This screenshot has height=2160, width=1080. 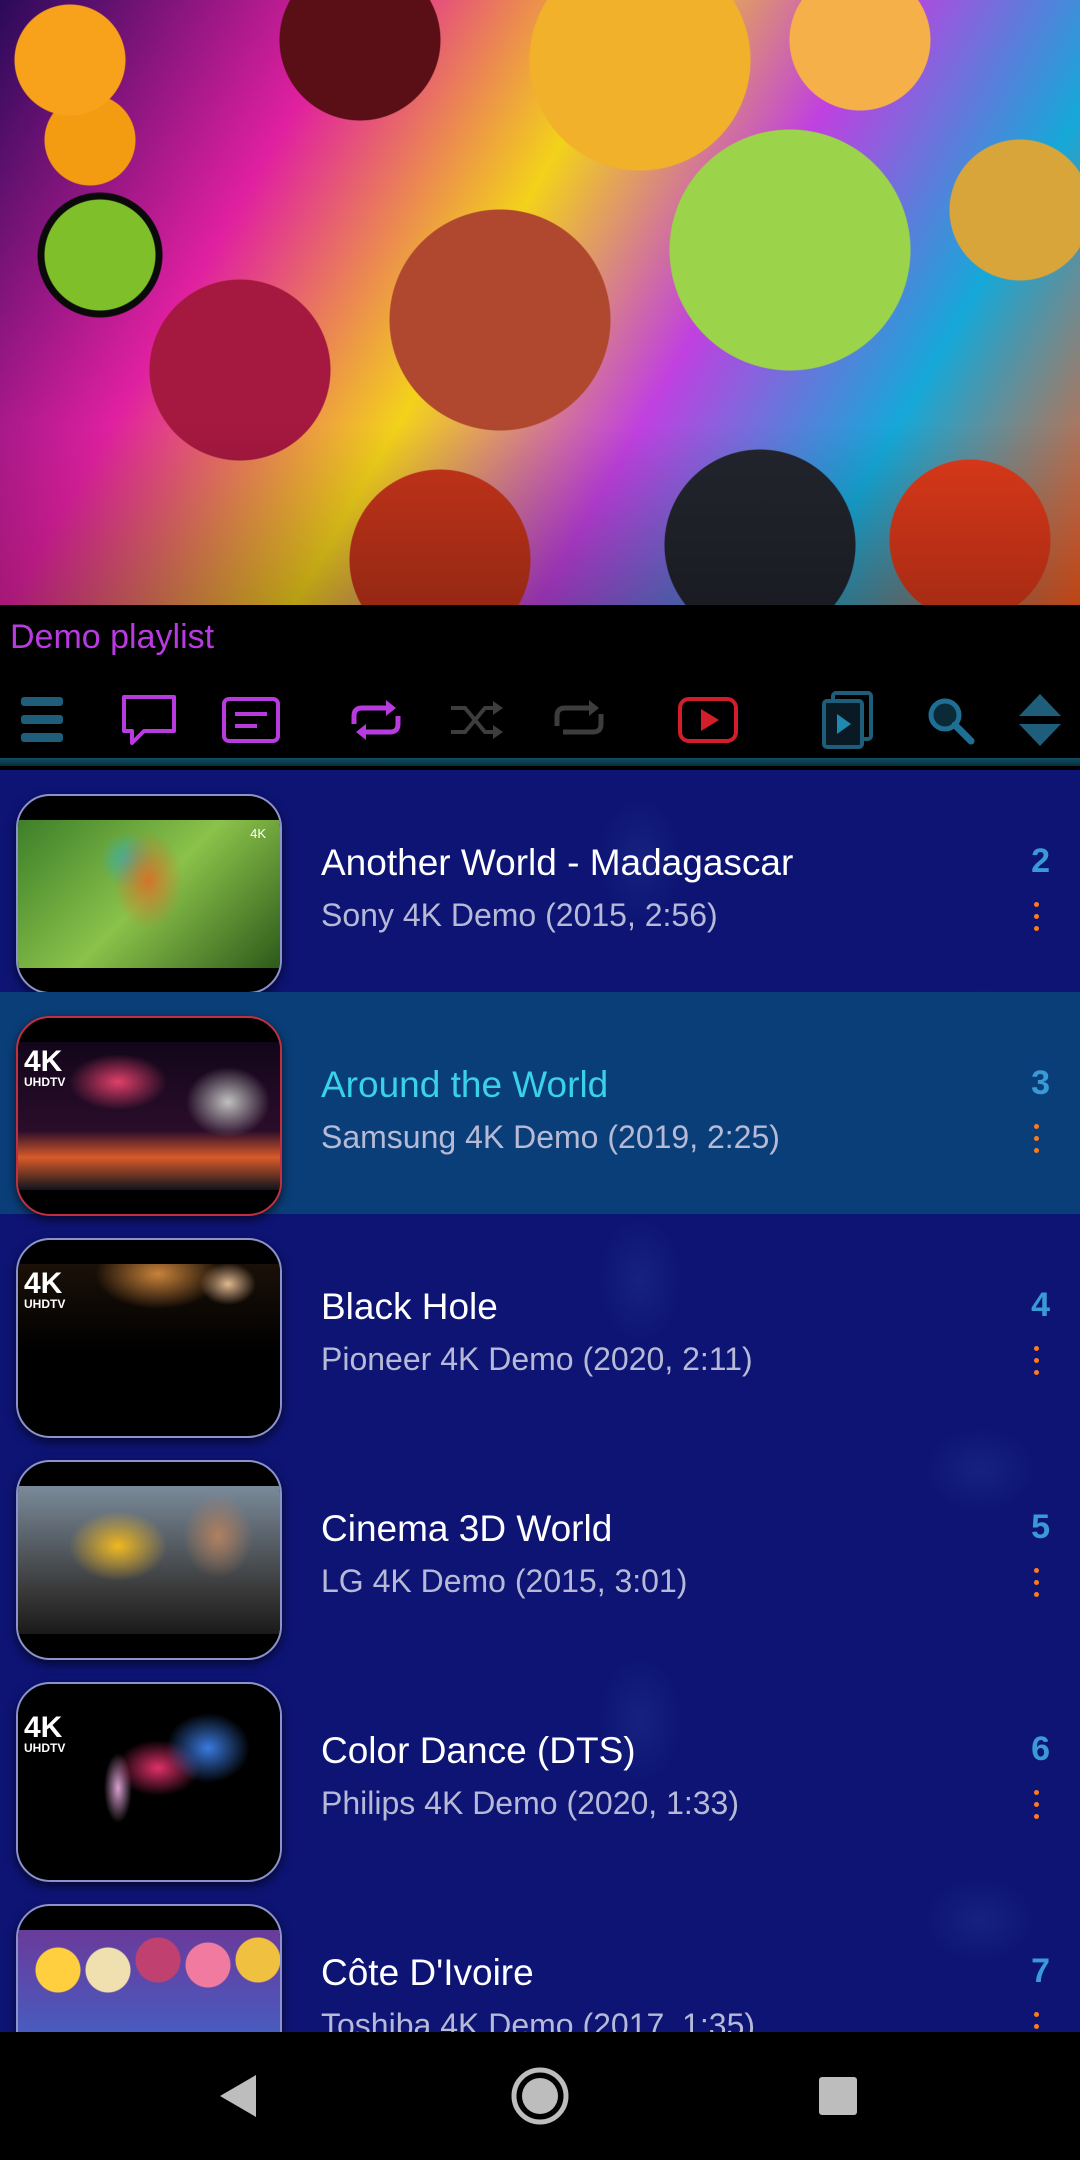 What do you see at coordinates (950, 720) in the screenshot?
I see `search-icon` at bounding box center [950, 720].